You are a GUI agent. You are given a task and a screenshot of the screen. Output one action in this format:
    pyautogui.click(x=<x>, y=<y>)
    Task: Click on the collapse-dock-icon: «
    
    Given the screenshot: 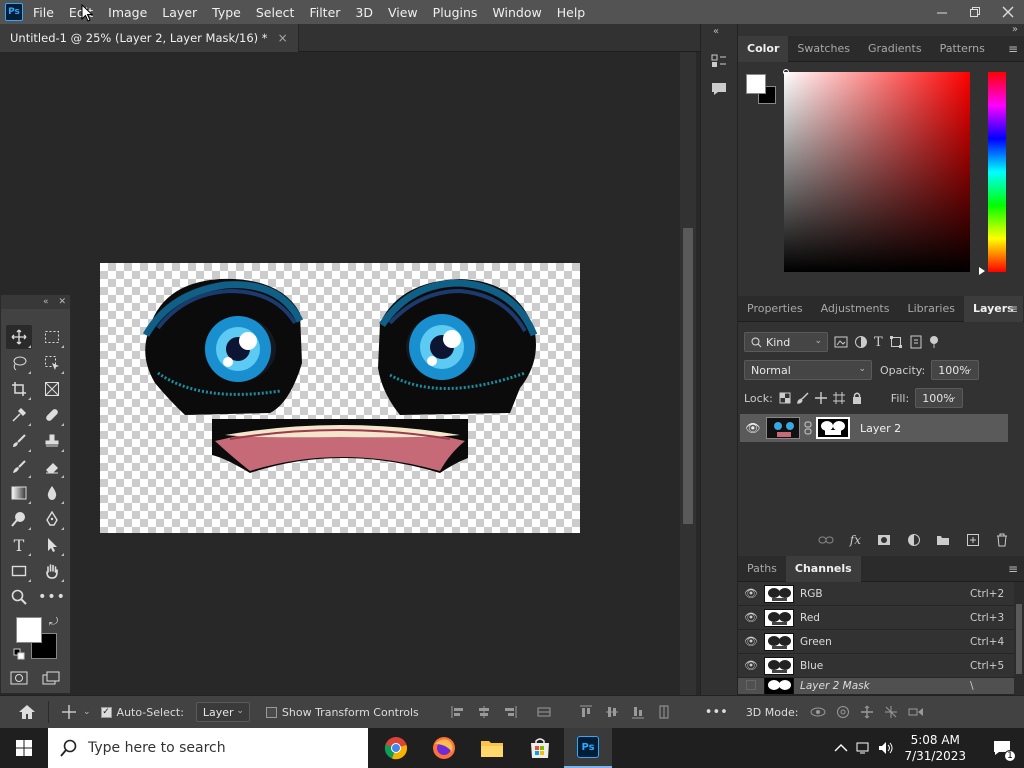 What is the action you would take?
    pyautogui.click(x=716, y=31)
    